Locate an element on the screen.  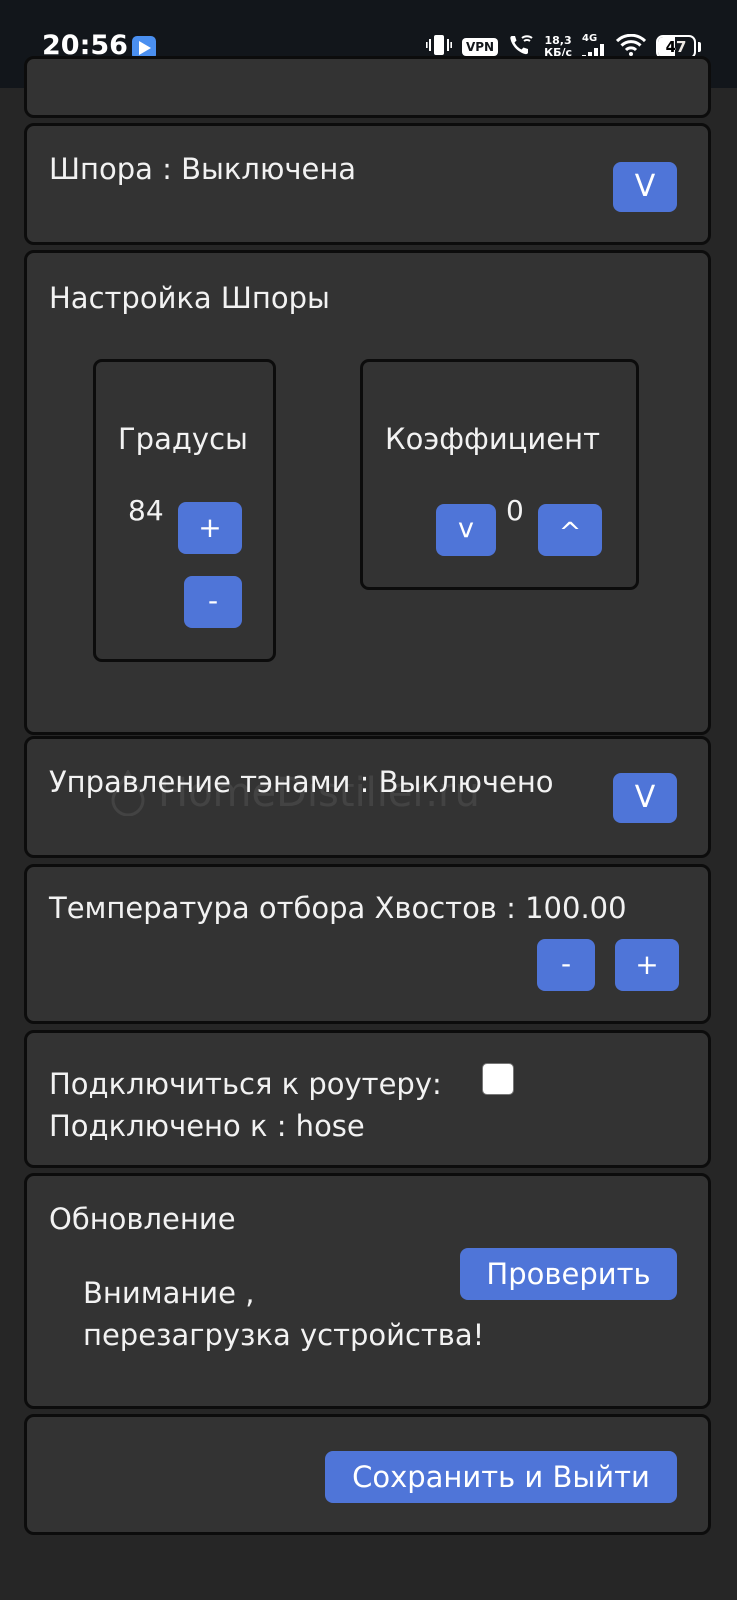
tails-temperature-label: Температура отбора Хвостов : 100.00 is located at coordinates (338, 908).